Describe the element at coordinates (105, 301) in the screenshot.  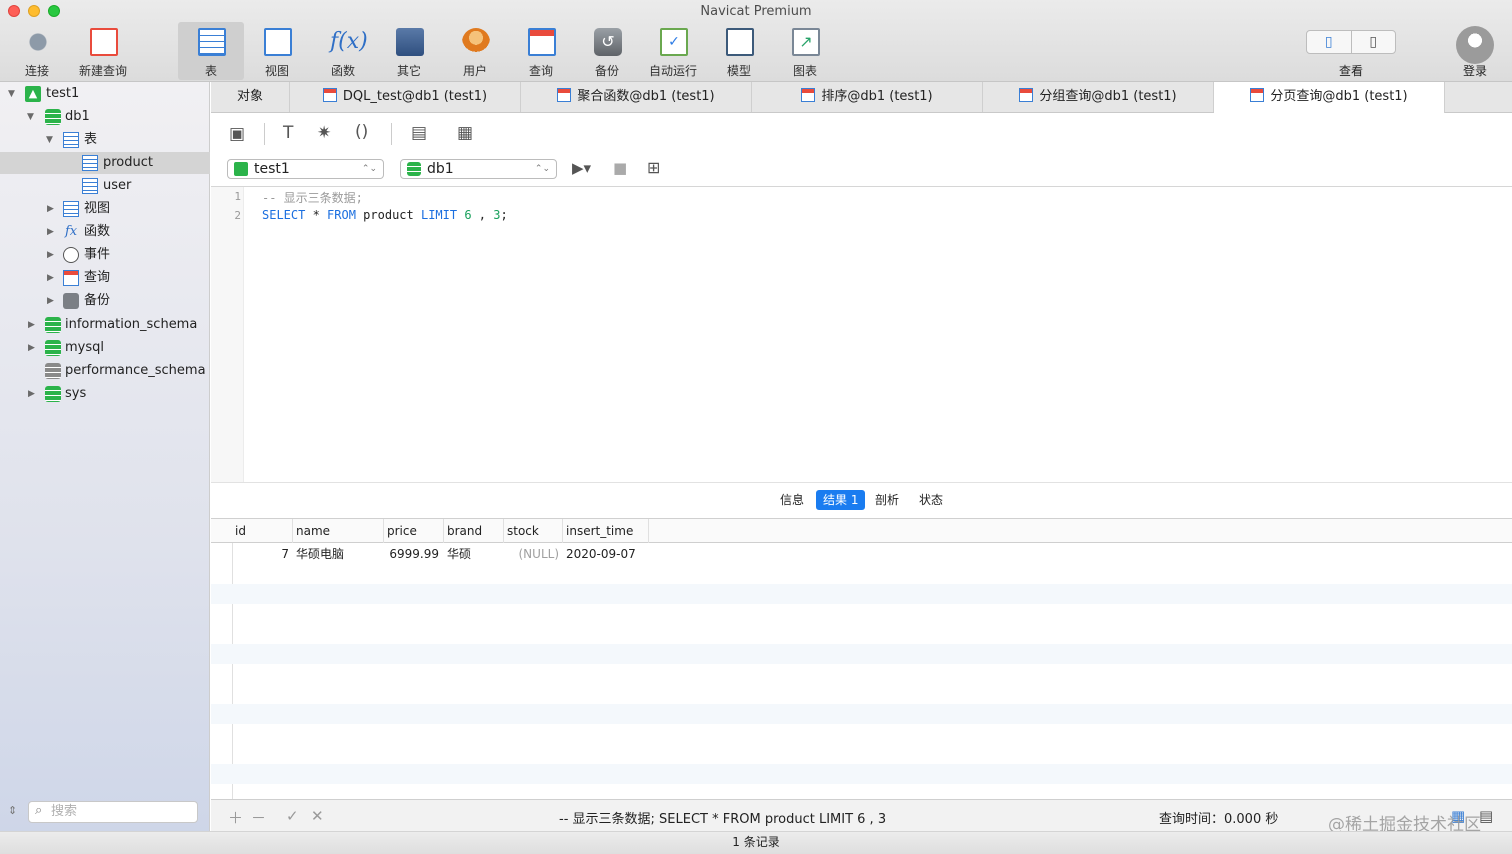
I see `tree-backups-folder: ▶ 备份` at that location.